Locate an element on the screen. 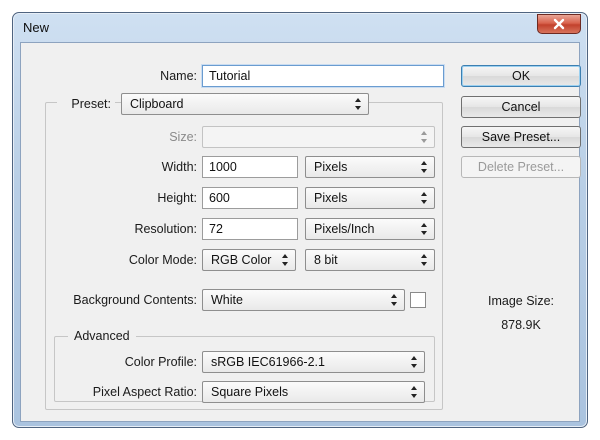 The width and height of the screenshot is (600, 440). background-contents-label: Background Contents: is located at coordinates (135, 300).